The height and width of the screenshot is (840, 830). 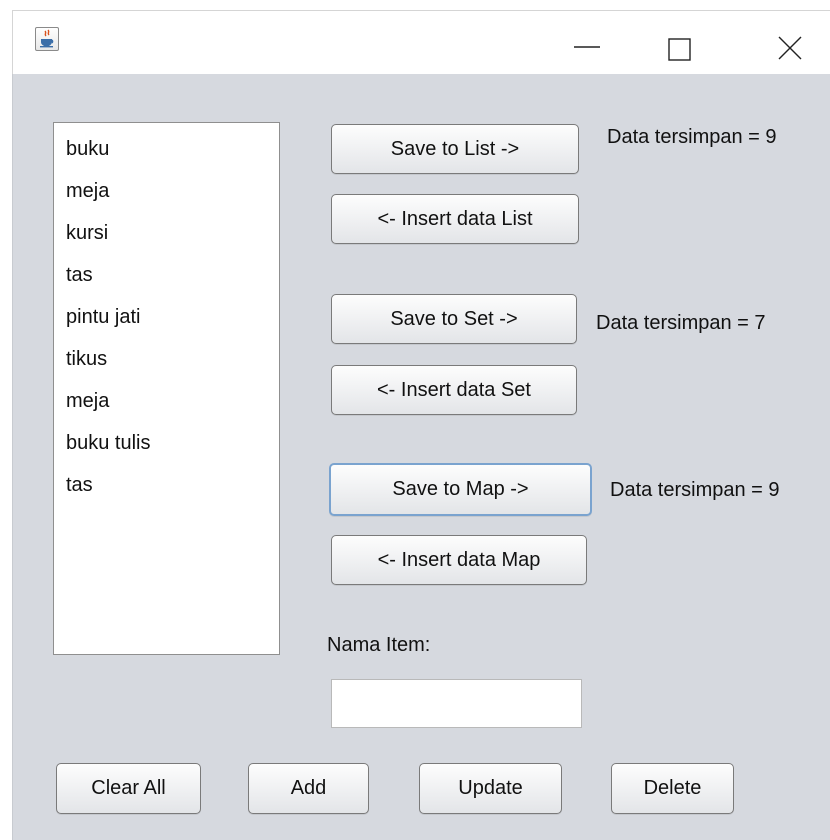 I want to click on map-count-label: Data tersimpan = 9, so click(x=695, y=490).